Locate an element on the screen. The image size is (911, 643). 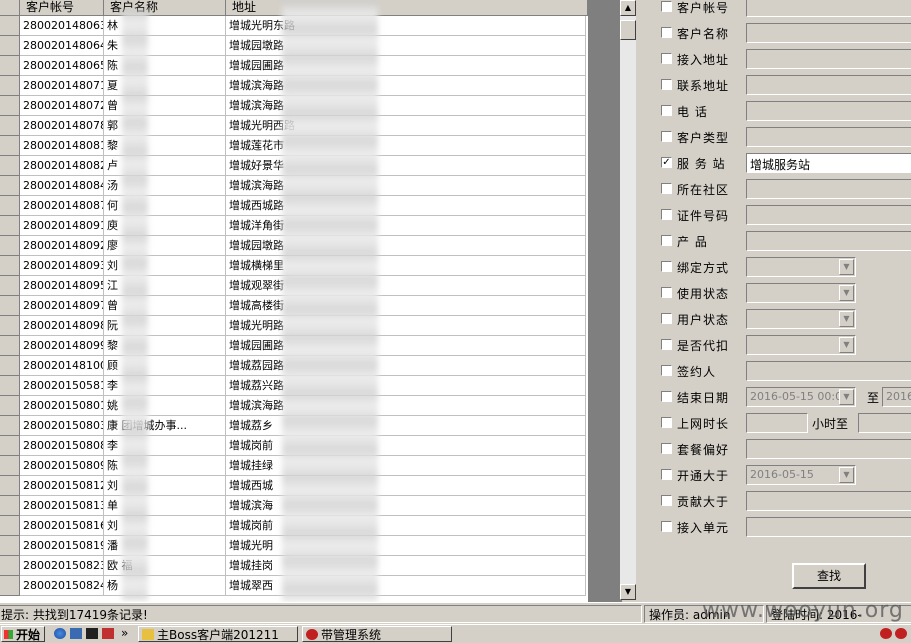
command-prompt-icon is located at coordinates (92, 633).